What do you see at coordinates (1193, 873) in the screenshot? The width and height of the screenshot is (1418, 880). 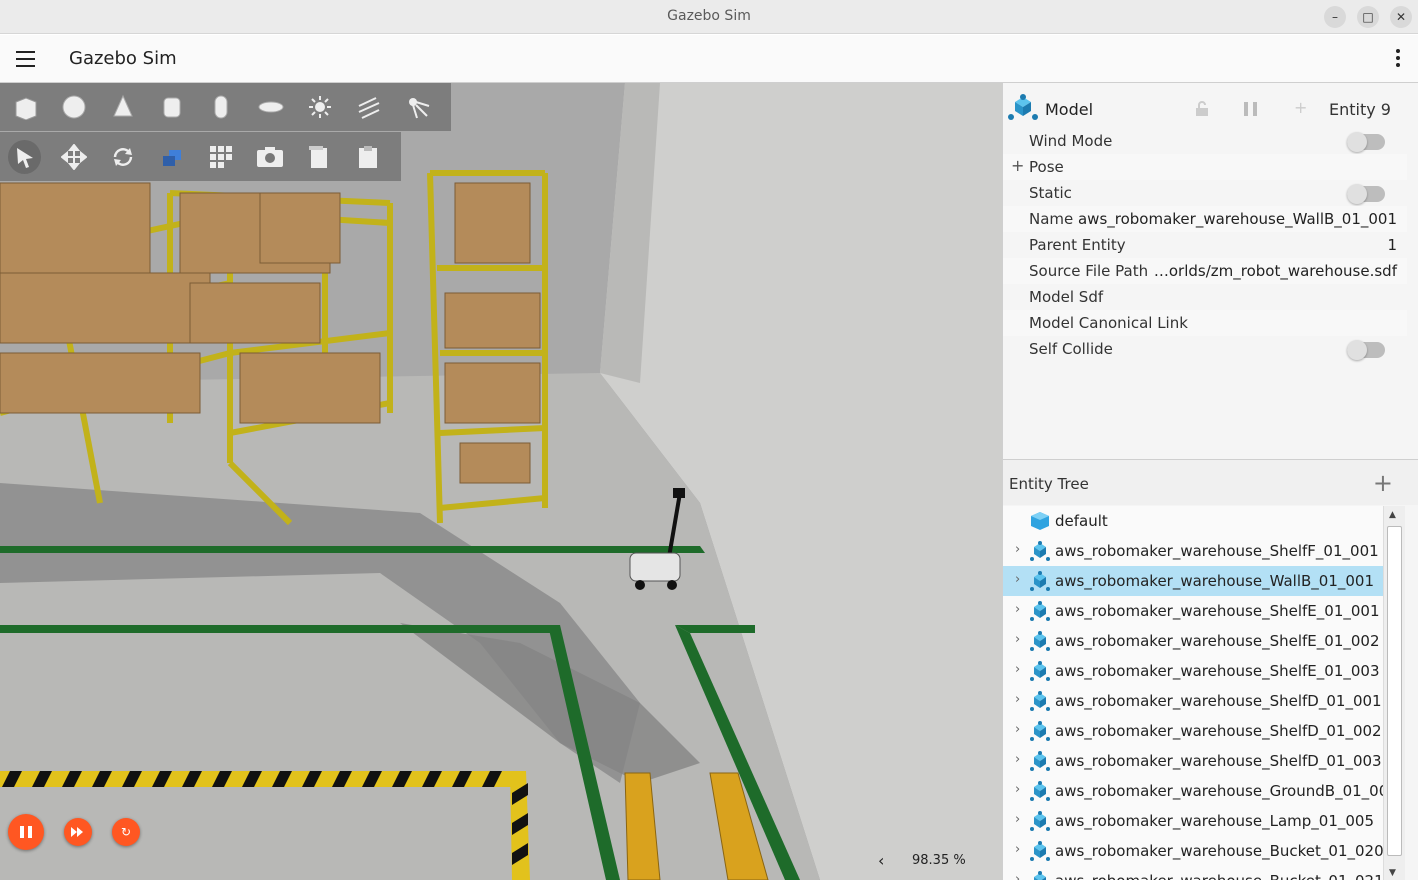 I see `tree-item: › aws_robomaker_warehouse_Bucket_01_021` at bounding box center [1193, 873].